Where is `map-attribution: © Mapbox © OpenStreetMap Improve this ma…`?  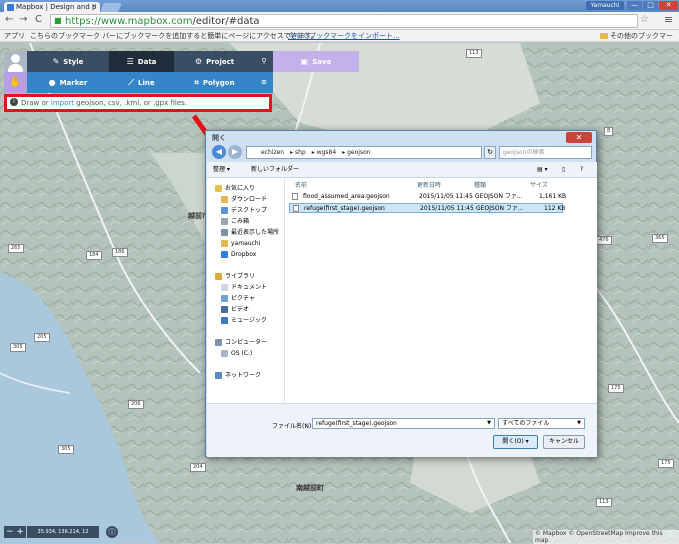 map-attribution: © Mapbox © OpenStreetMap Improve this ma… is located at coordinates (606, 537).